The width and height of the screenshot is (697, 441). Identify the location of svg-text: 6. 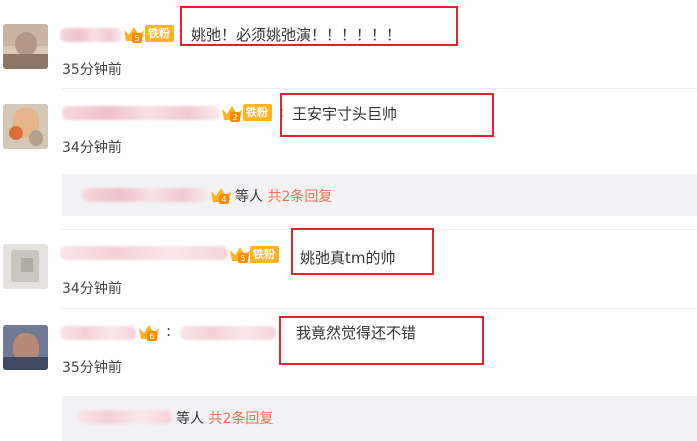
(151, 336).